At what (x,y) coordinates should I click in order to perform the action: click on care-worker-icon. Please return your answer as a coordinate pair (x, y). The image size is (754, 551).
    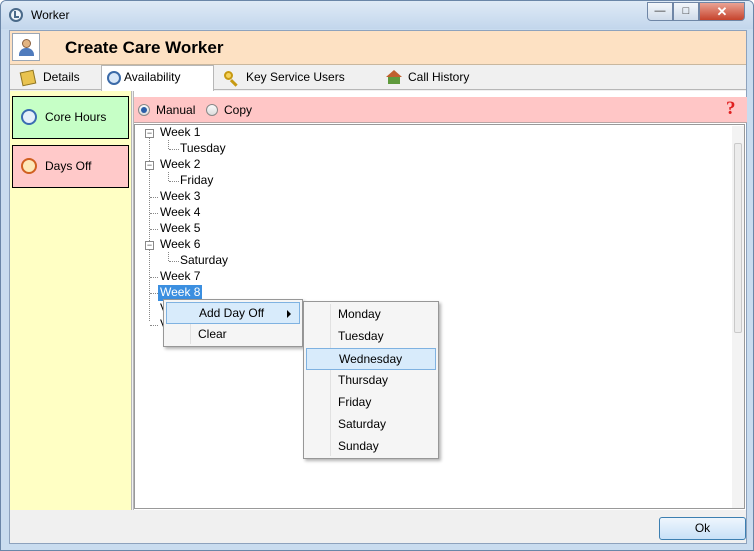
    Looking at the image, I should click on (26, 47).